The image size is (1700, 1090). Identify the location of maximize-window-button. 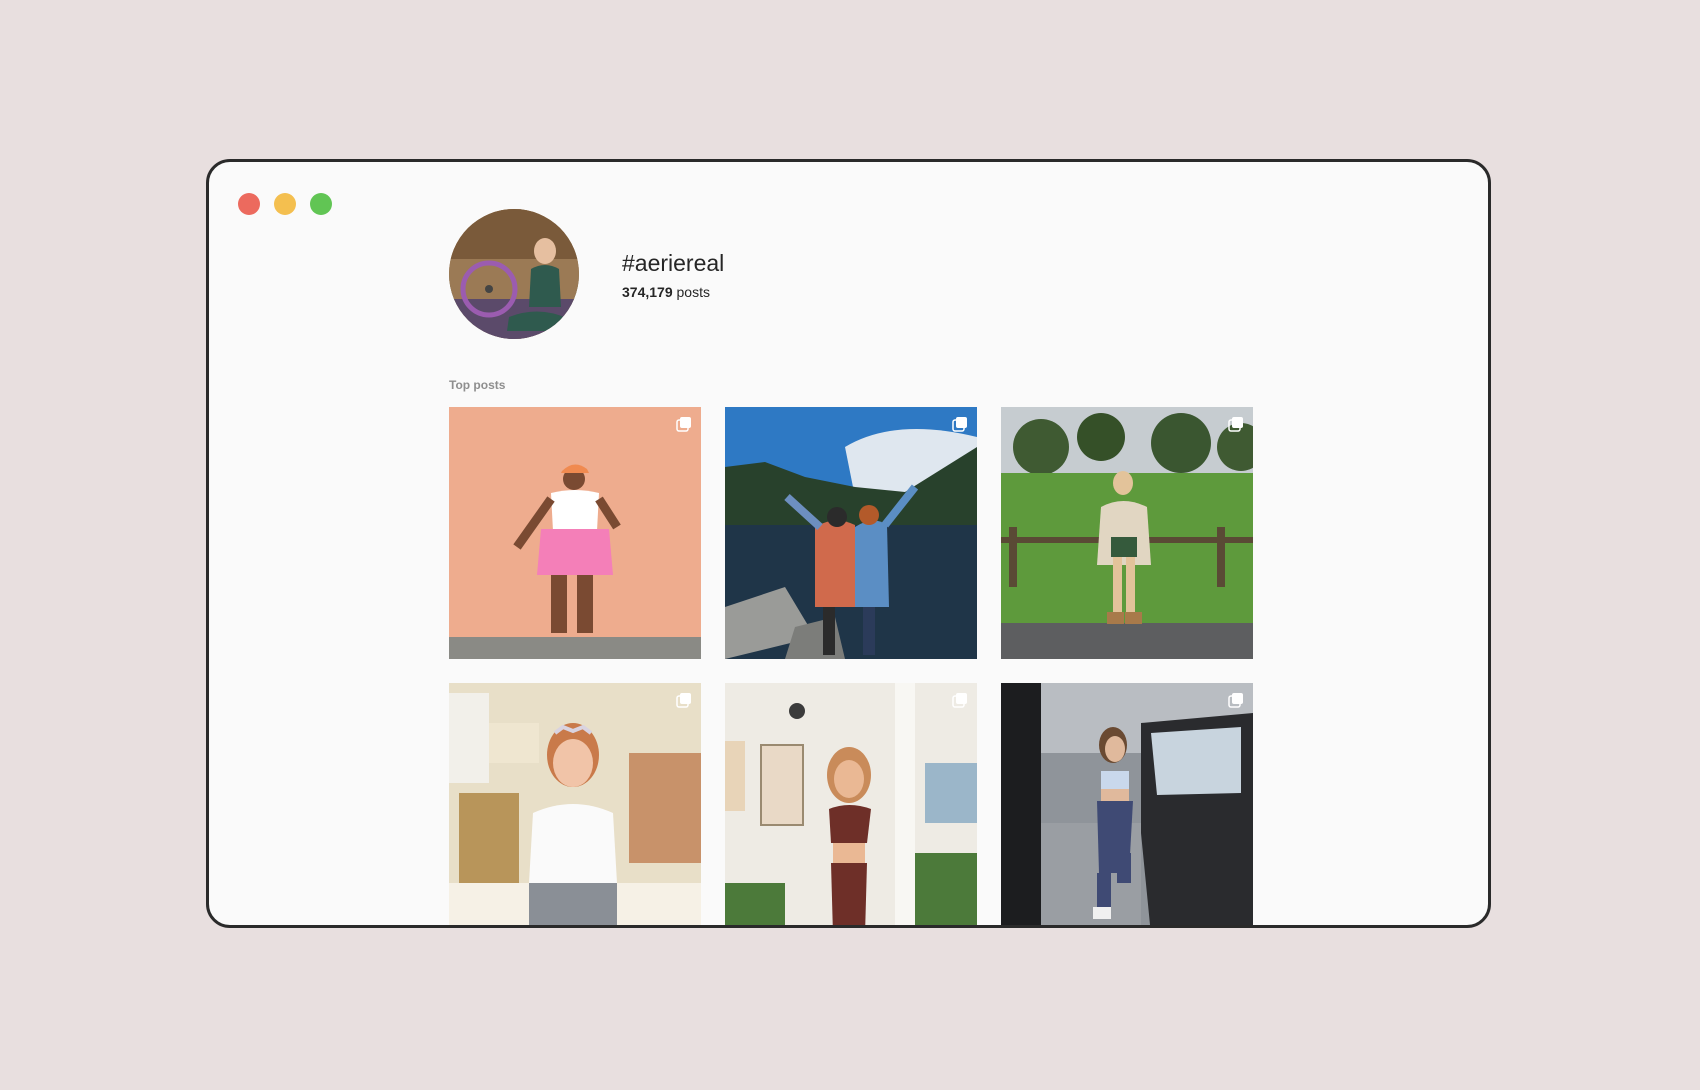
(321, 204).